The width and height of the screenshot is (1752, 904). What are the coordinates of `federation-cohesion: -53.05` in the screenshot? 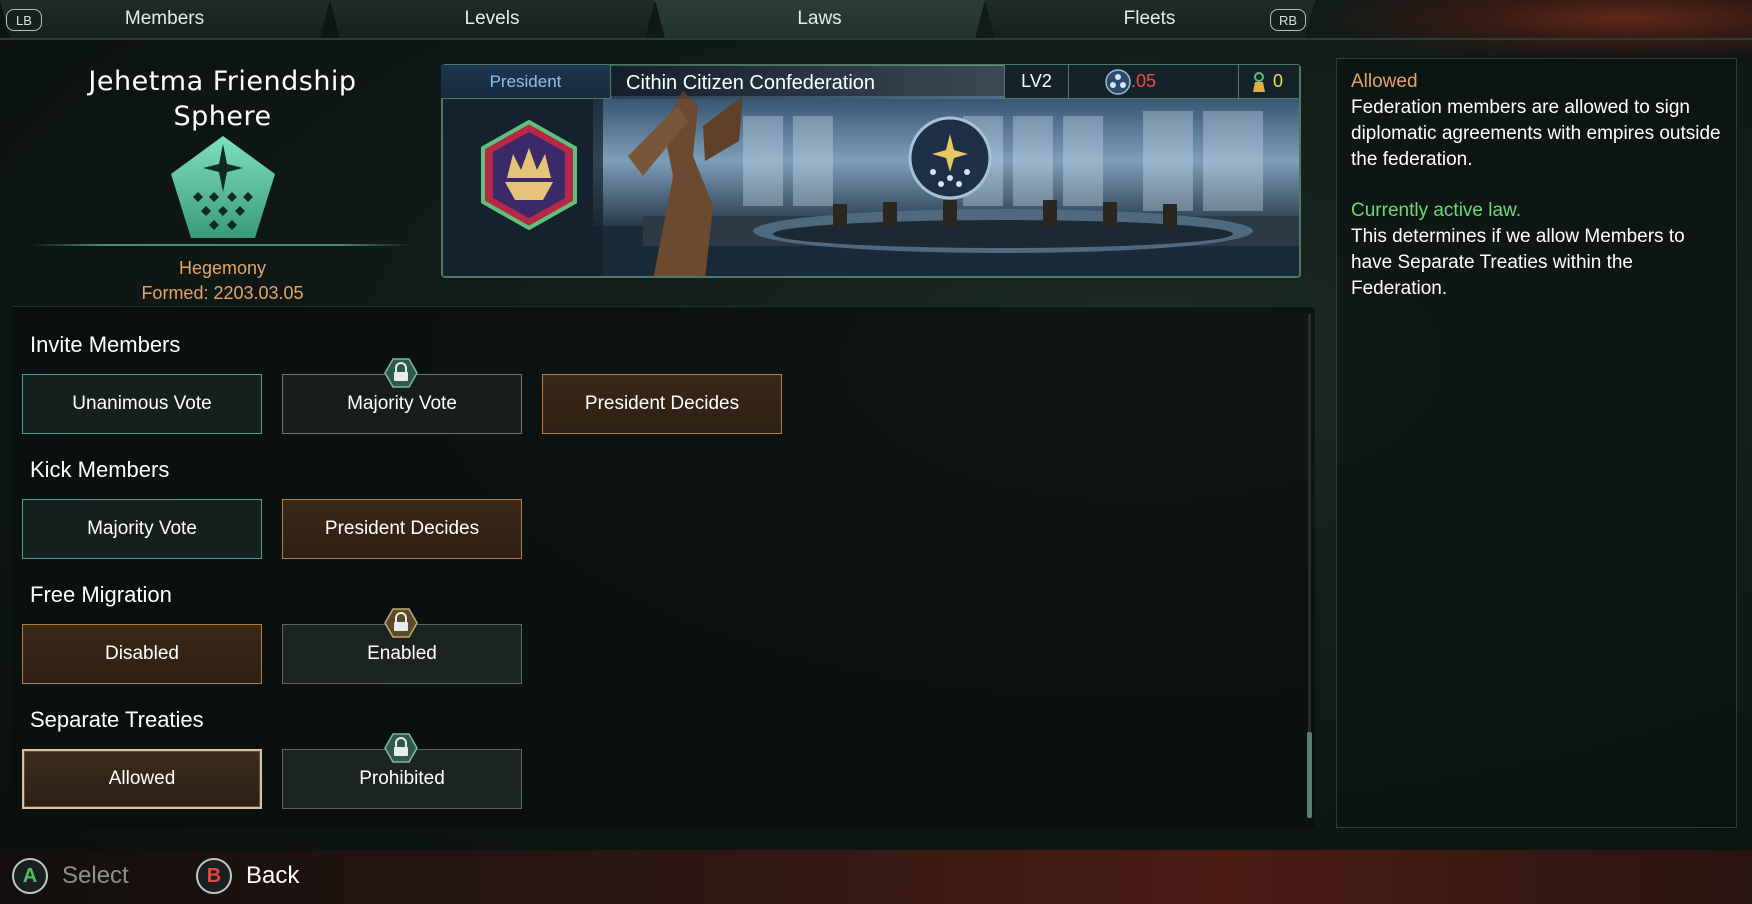 It's located at (1153, 82).